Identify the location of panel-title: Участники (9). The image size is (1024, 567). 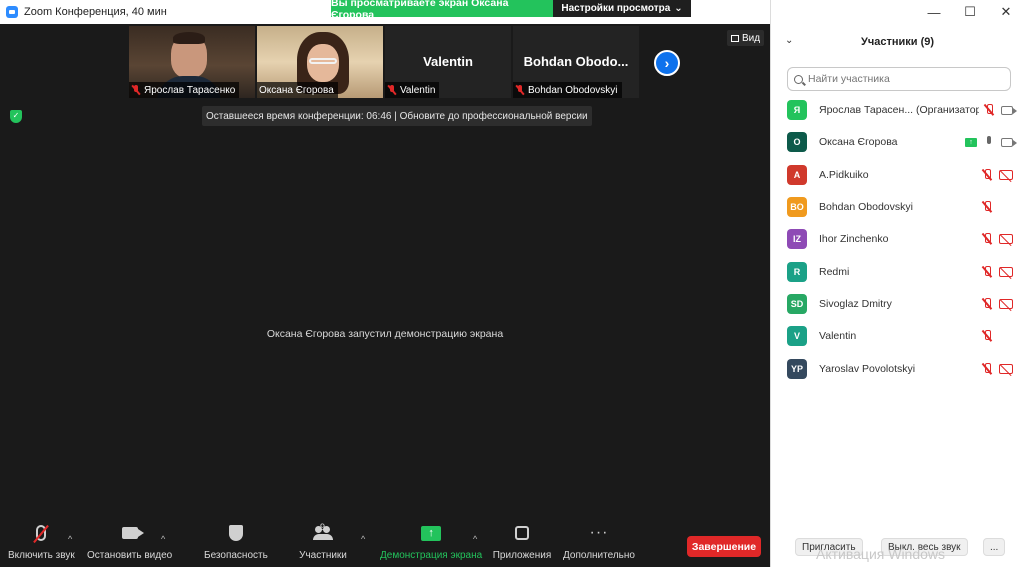
(897, 42).